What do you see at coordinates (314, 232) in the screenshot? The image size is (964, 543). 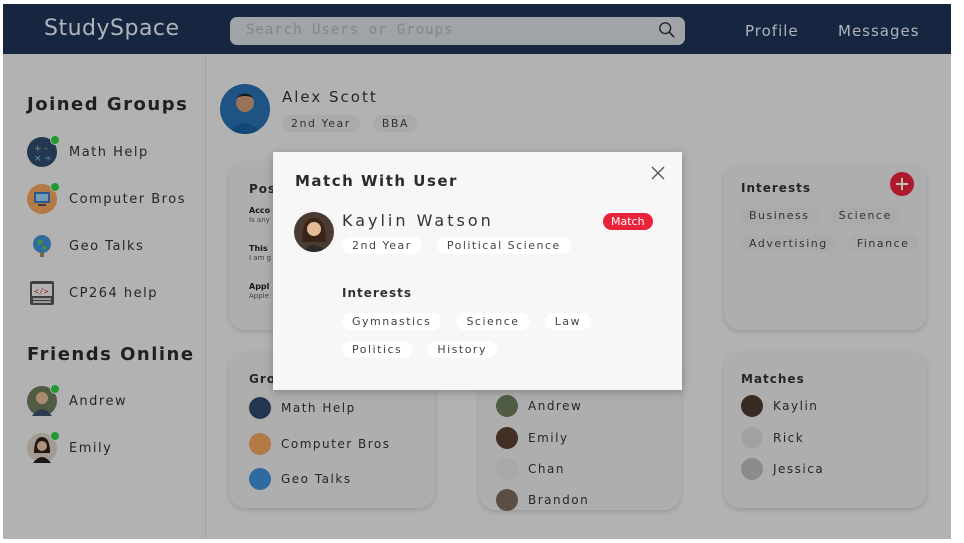 I see `match-user-avatar` at bounding box center [314, 232].